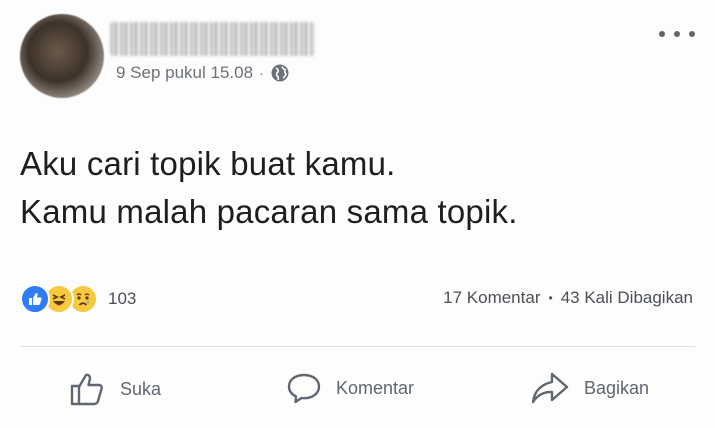 This screenshot has height=428, width=715. I want to click on engagement-stats: 17 Komentar • 43 Kali Dibagikan, so click(568, 298).